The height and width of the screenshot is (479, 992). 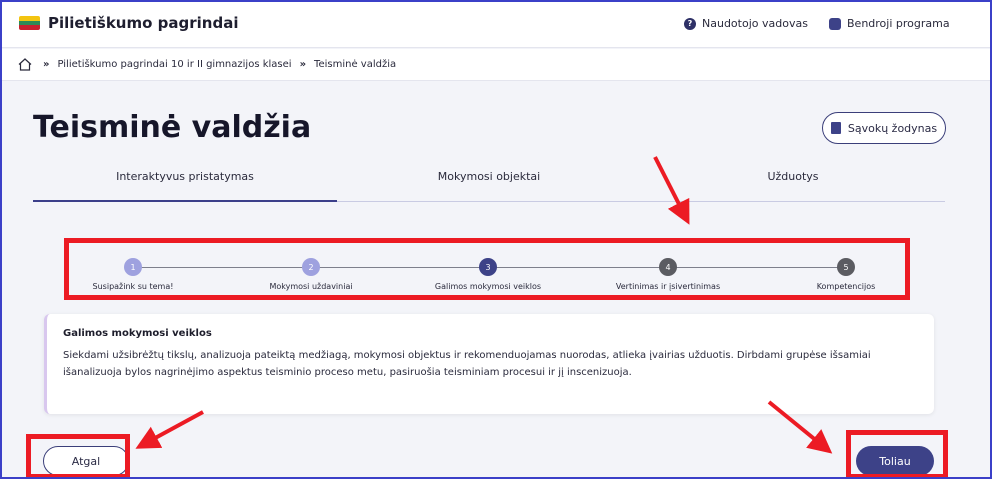 I want to click on arrow-to-stepper, so click(x=671, y=190).